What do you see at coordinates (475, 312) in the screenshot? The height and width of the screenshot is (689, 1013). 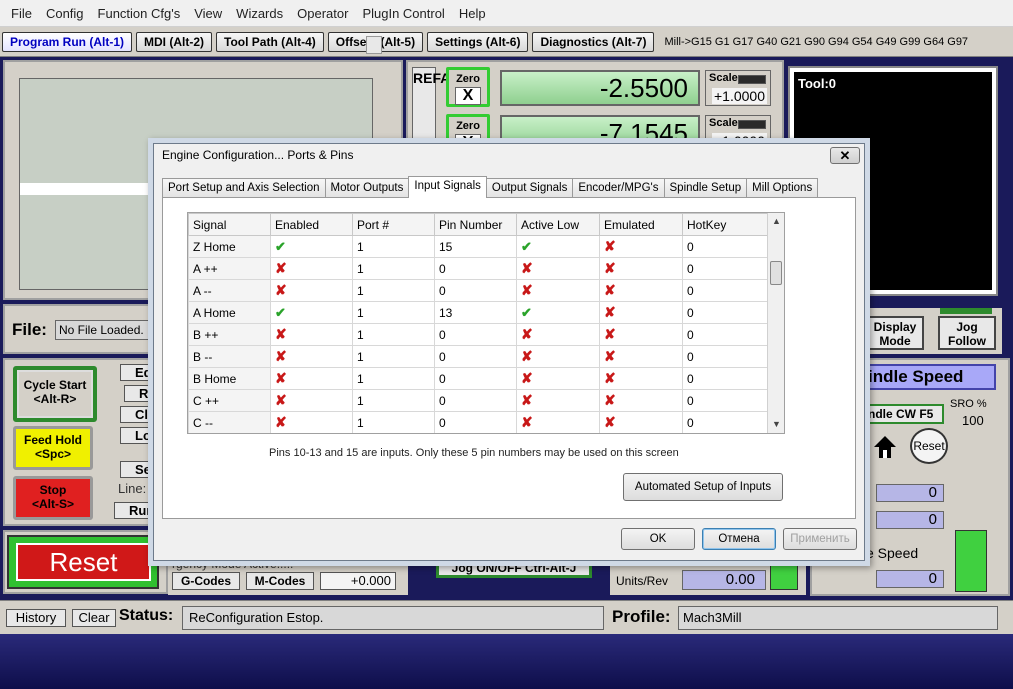 I see `cell-pin-number: 13` at bounding box center [475, 312].